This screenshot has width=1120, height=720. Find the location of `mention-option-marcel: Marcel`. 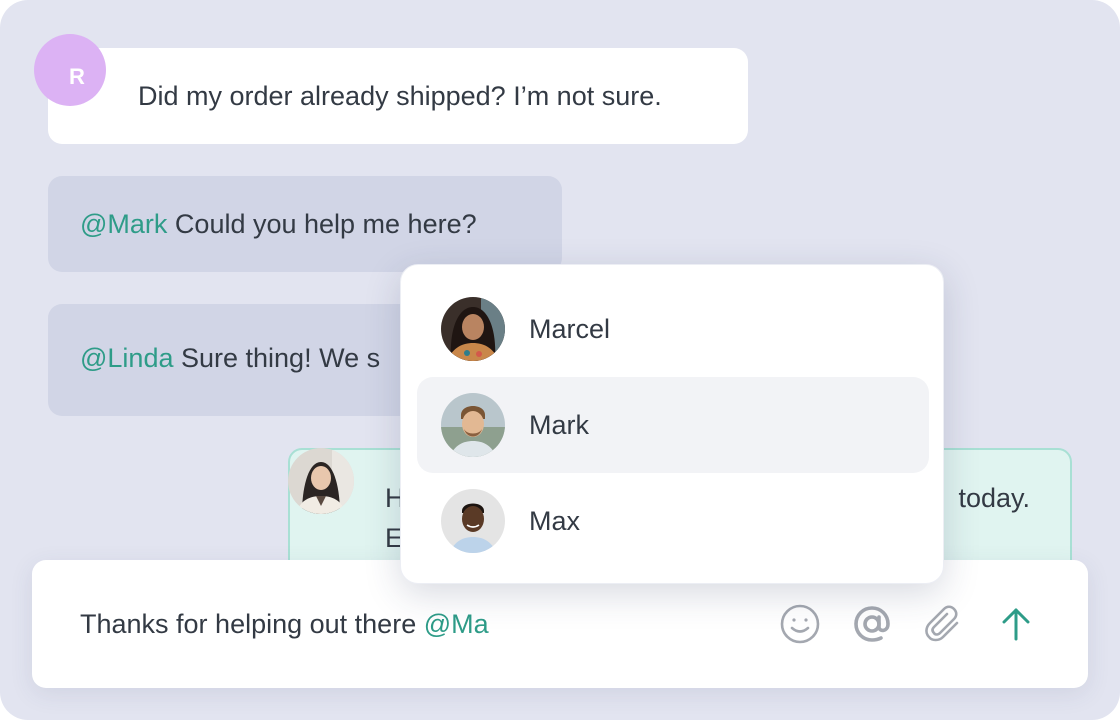

mention-option-marcel: Marcel is located at coordinates (673, 329).